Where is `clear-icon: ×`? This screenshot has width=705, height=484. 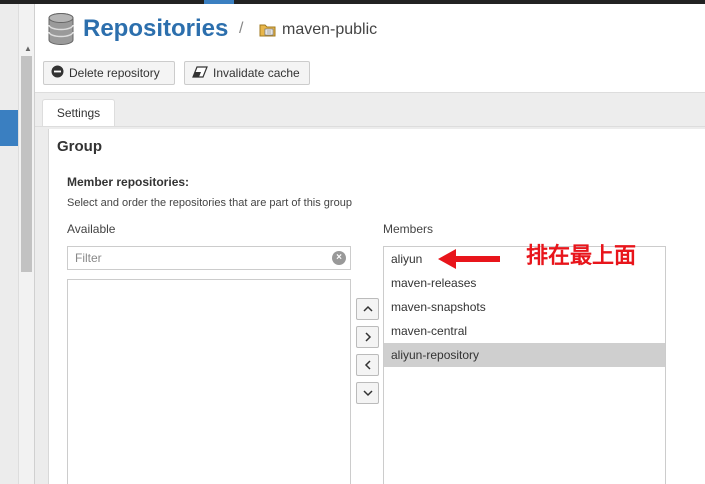
clear-icon: × is located at coordinates (339, 258).